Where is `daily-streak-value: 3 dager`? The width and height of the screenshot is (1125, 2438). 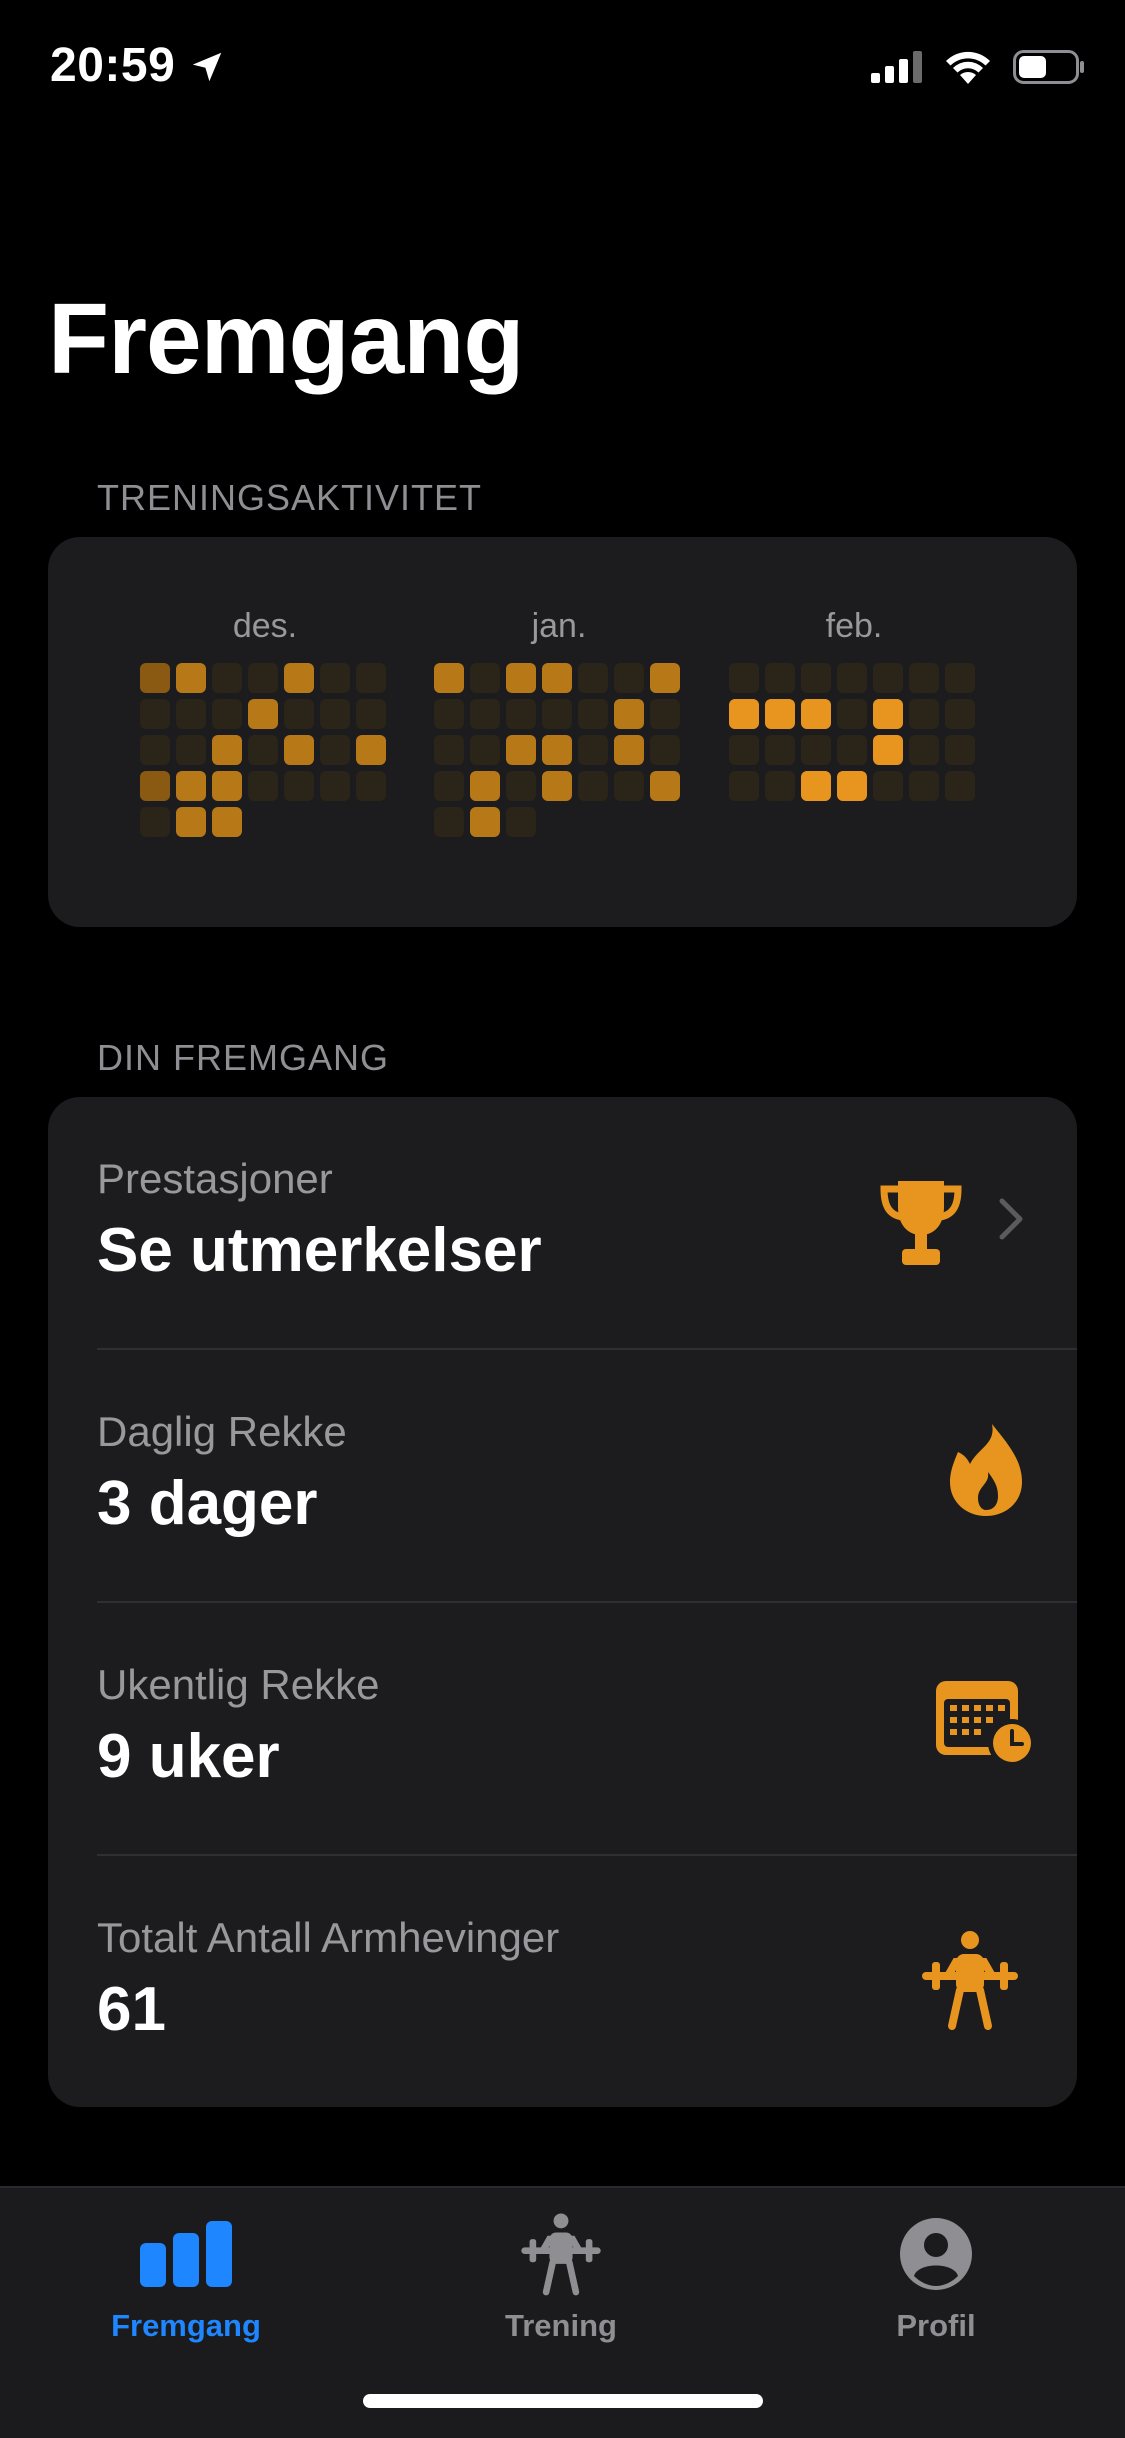
daily-streak-value: 3 dager is located at coordinates (207, 1503).